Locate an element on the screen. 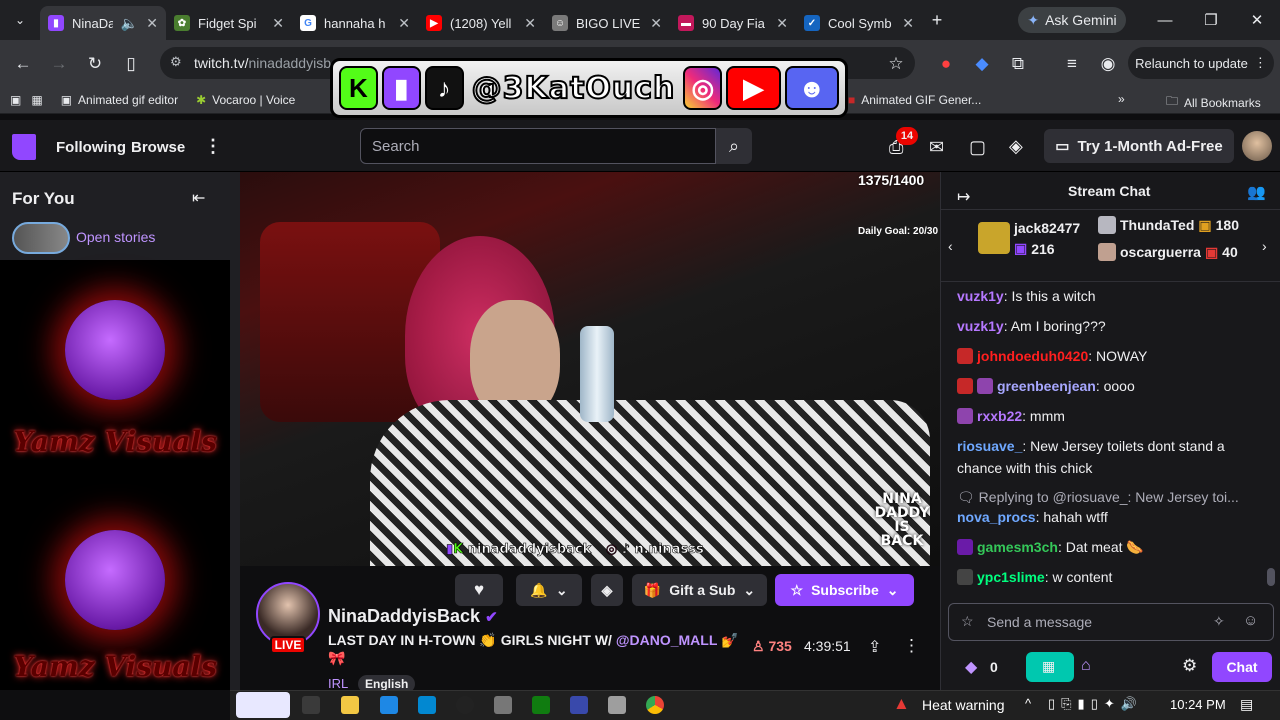  browser-tab-6: ✓ Cool Symb ✕ is located at coordinates (859, 23).